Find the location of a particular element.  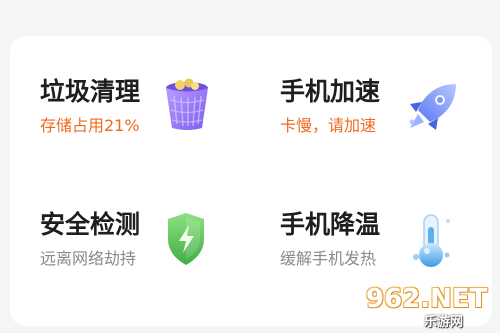

site-watermark: 962.NET 乐游网 is located at coordinates (427, 307).